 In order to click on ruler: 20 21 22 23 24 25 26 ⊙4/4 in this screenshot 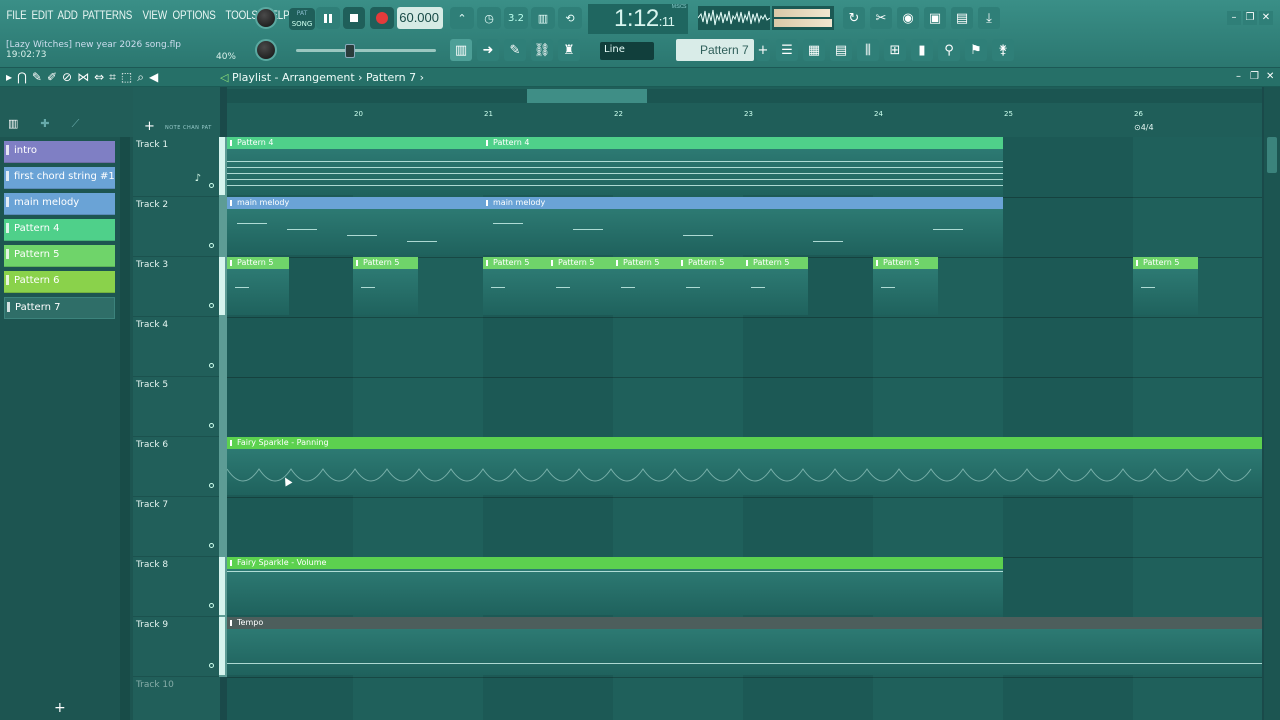, I will do `click(744, 122)`.